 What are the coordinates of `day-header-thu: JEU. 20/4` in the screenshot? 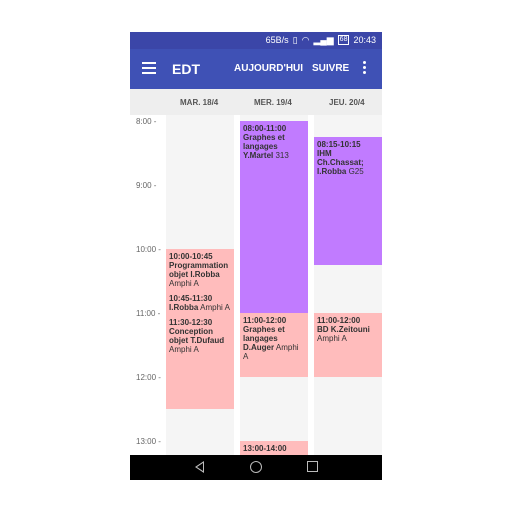 It's located at (347, 102).